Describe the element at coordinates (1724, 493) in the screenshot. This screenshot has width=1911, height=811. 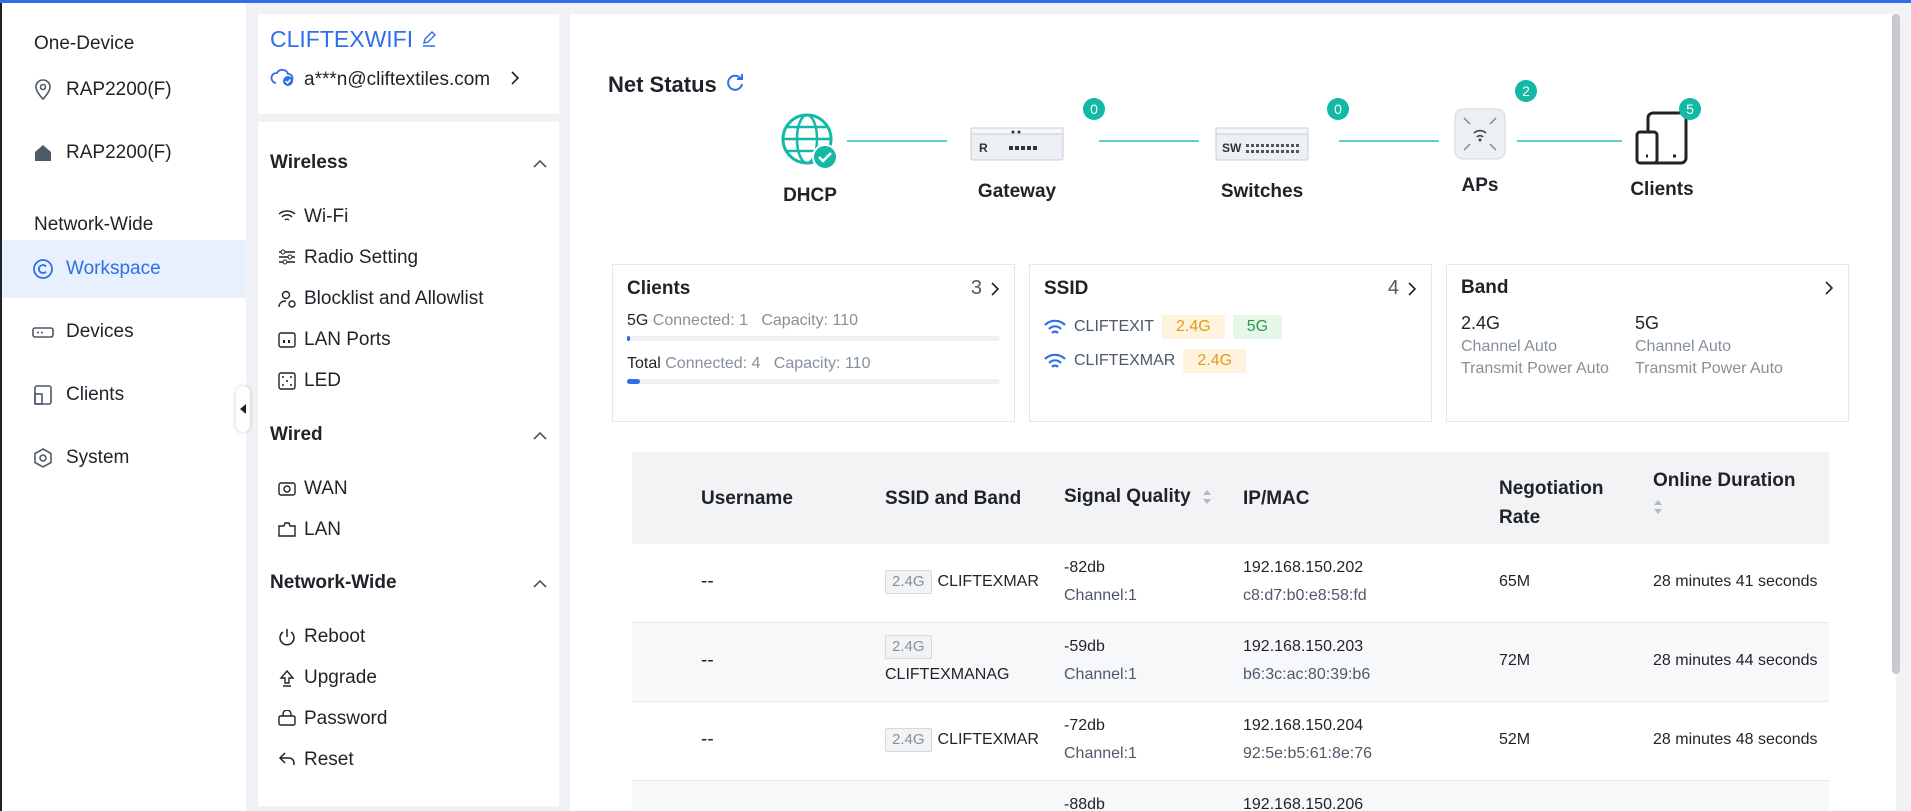
I see `th-duration: Online Duration` at that location.